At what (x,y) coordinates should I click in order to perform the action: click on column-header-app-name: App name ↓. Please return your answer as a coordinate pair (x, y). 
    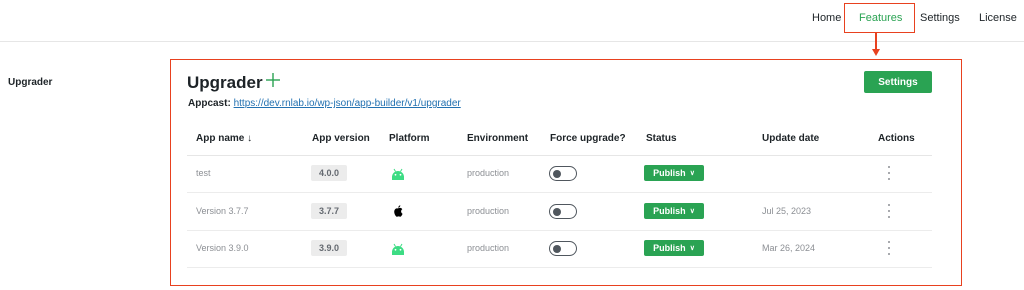
    Looking at the image, I should click on (224, 138).